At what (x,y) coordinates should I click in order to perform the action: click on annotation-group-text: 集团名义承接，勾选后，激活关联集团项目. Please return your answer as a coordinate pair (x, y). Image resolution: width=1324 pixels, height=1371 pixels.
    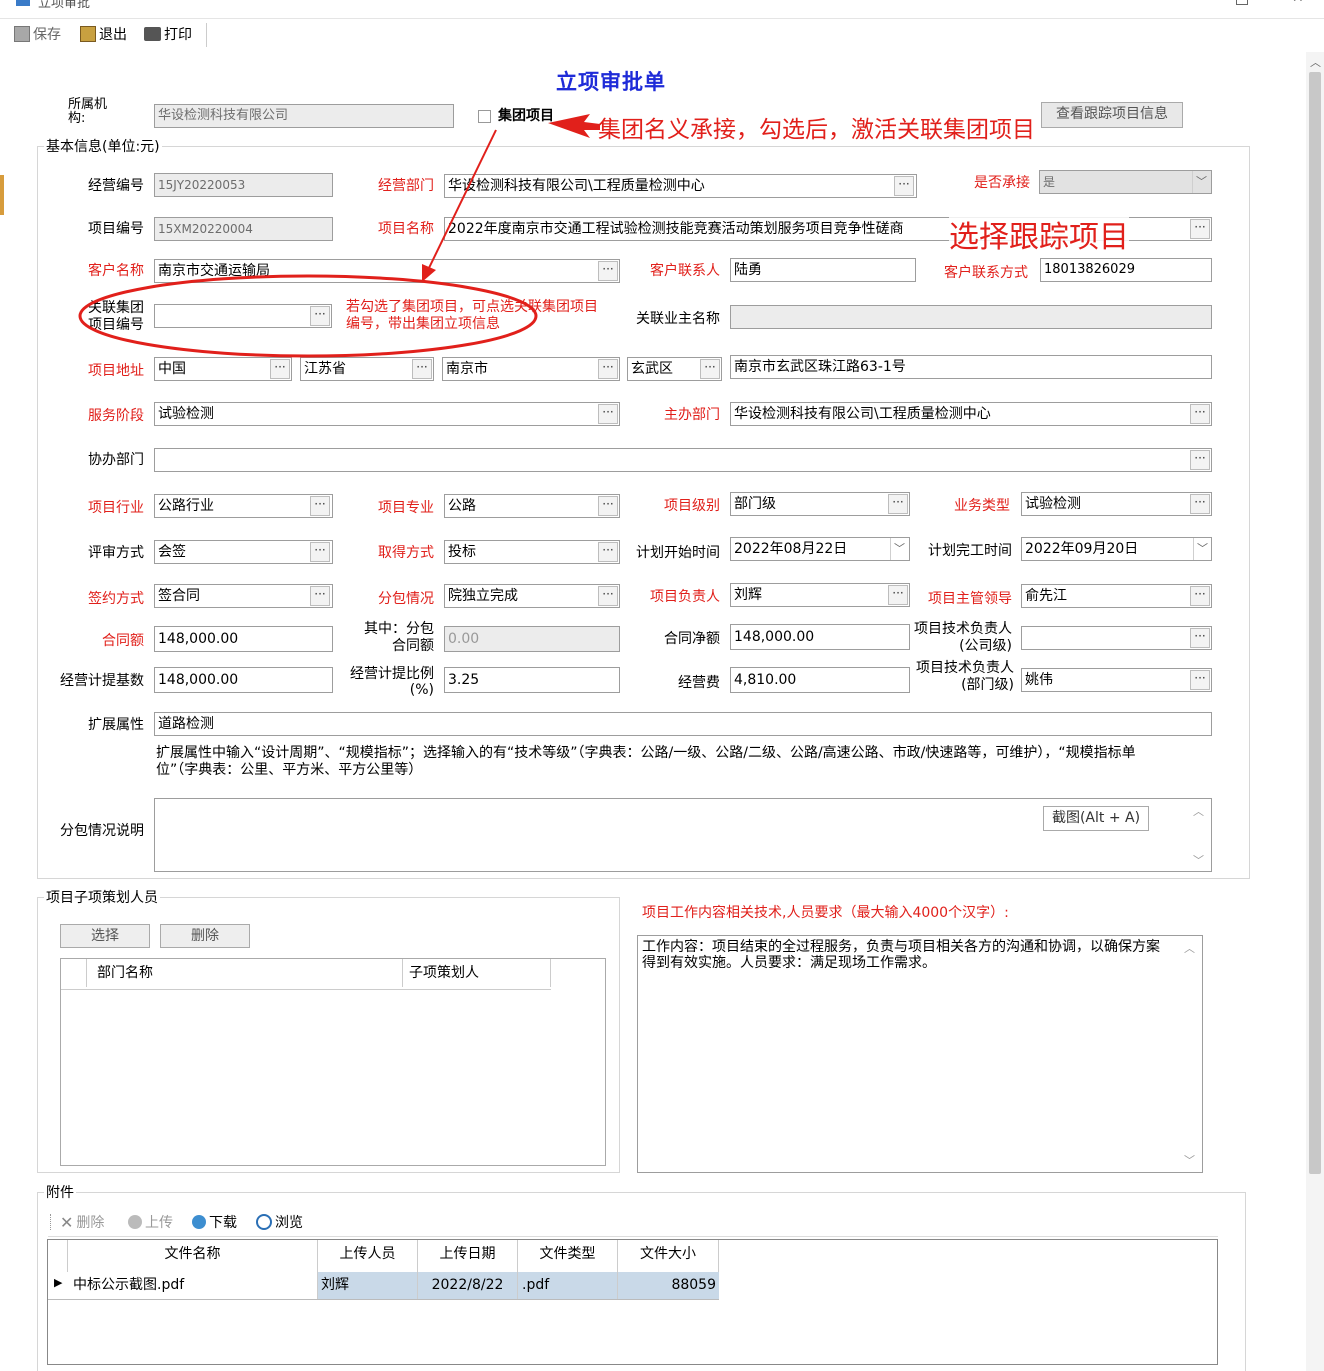
    Looking at the image, I should click on (816, 130).